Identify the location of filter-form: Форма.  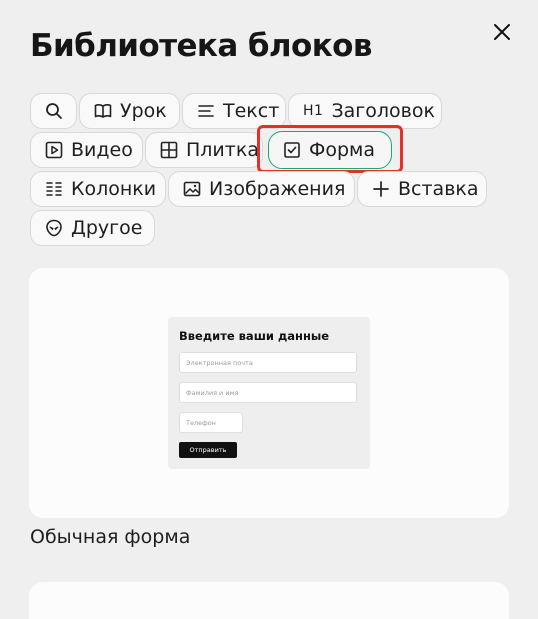
(330, 150).